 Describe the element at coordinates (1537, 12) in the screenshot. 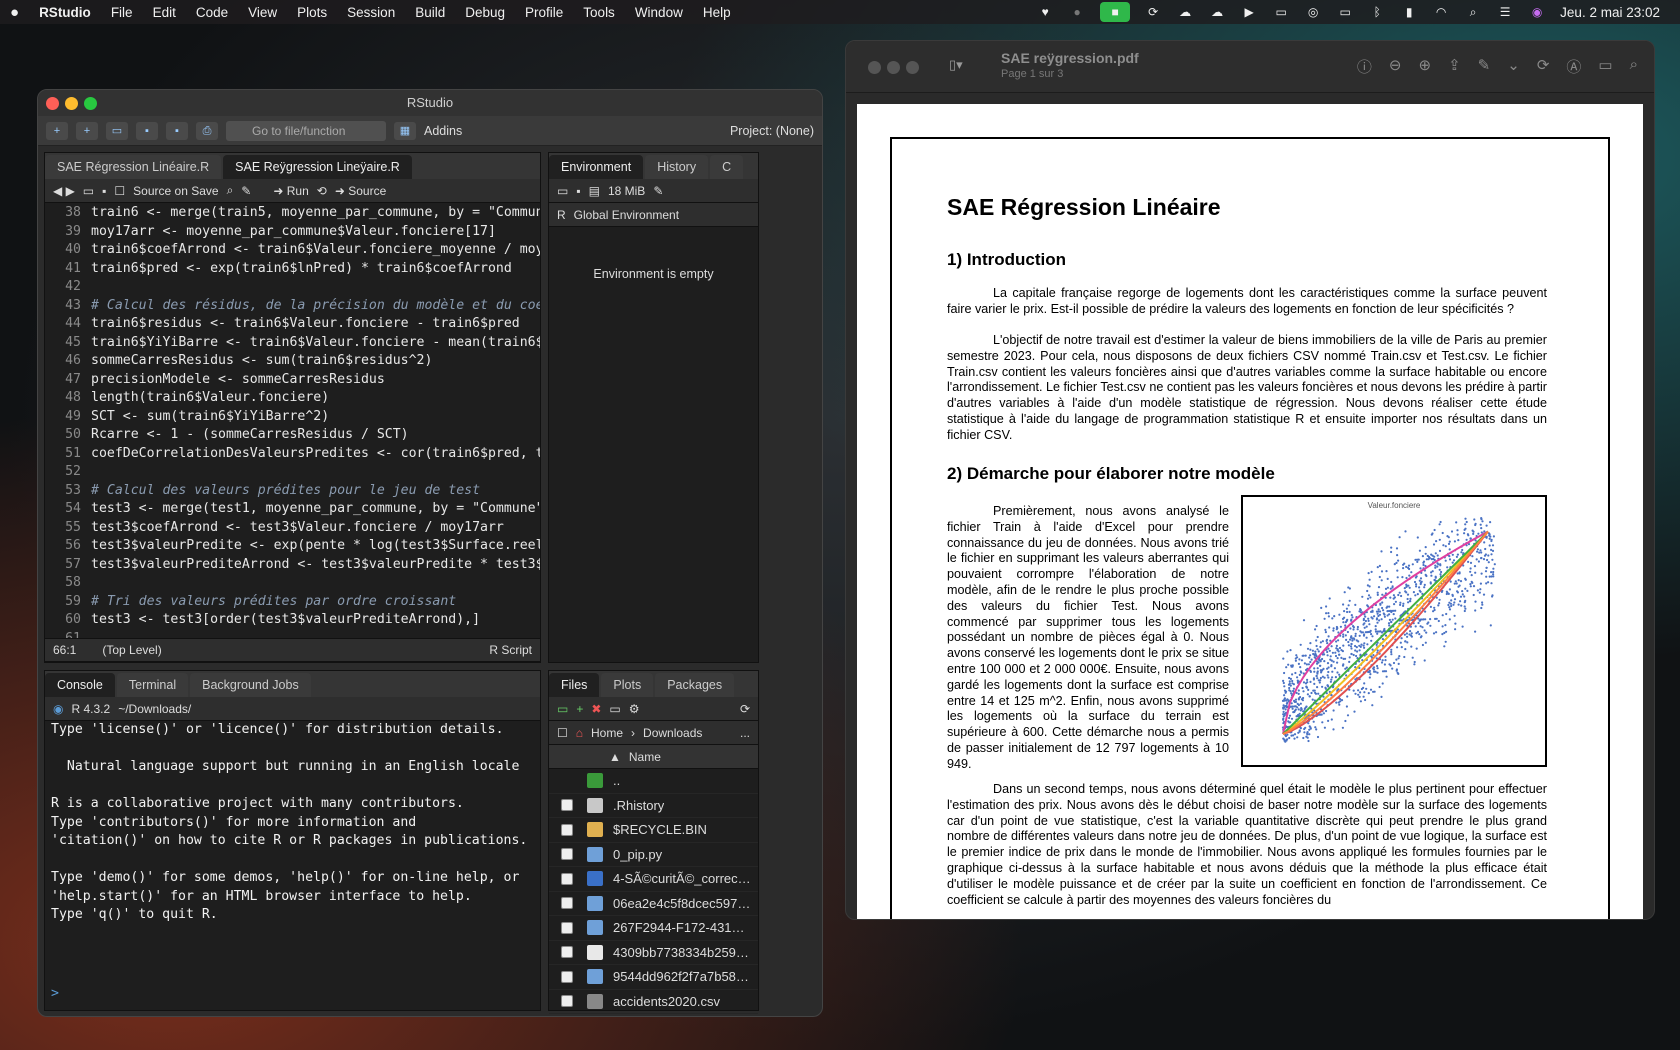

I see `siri-icon: ◉` at that location.